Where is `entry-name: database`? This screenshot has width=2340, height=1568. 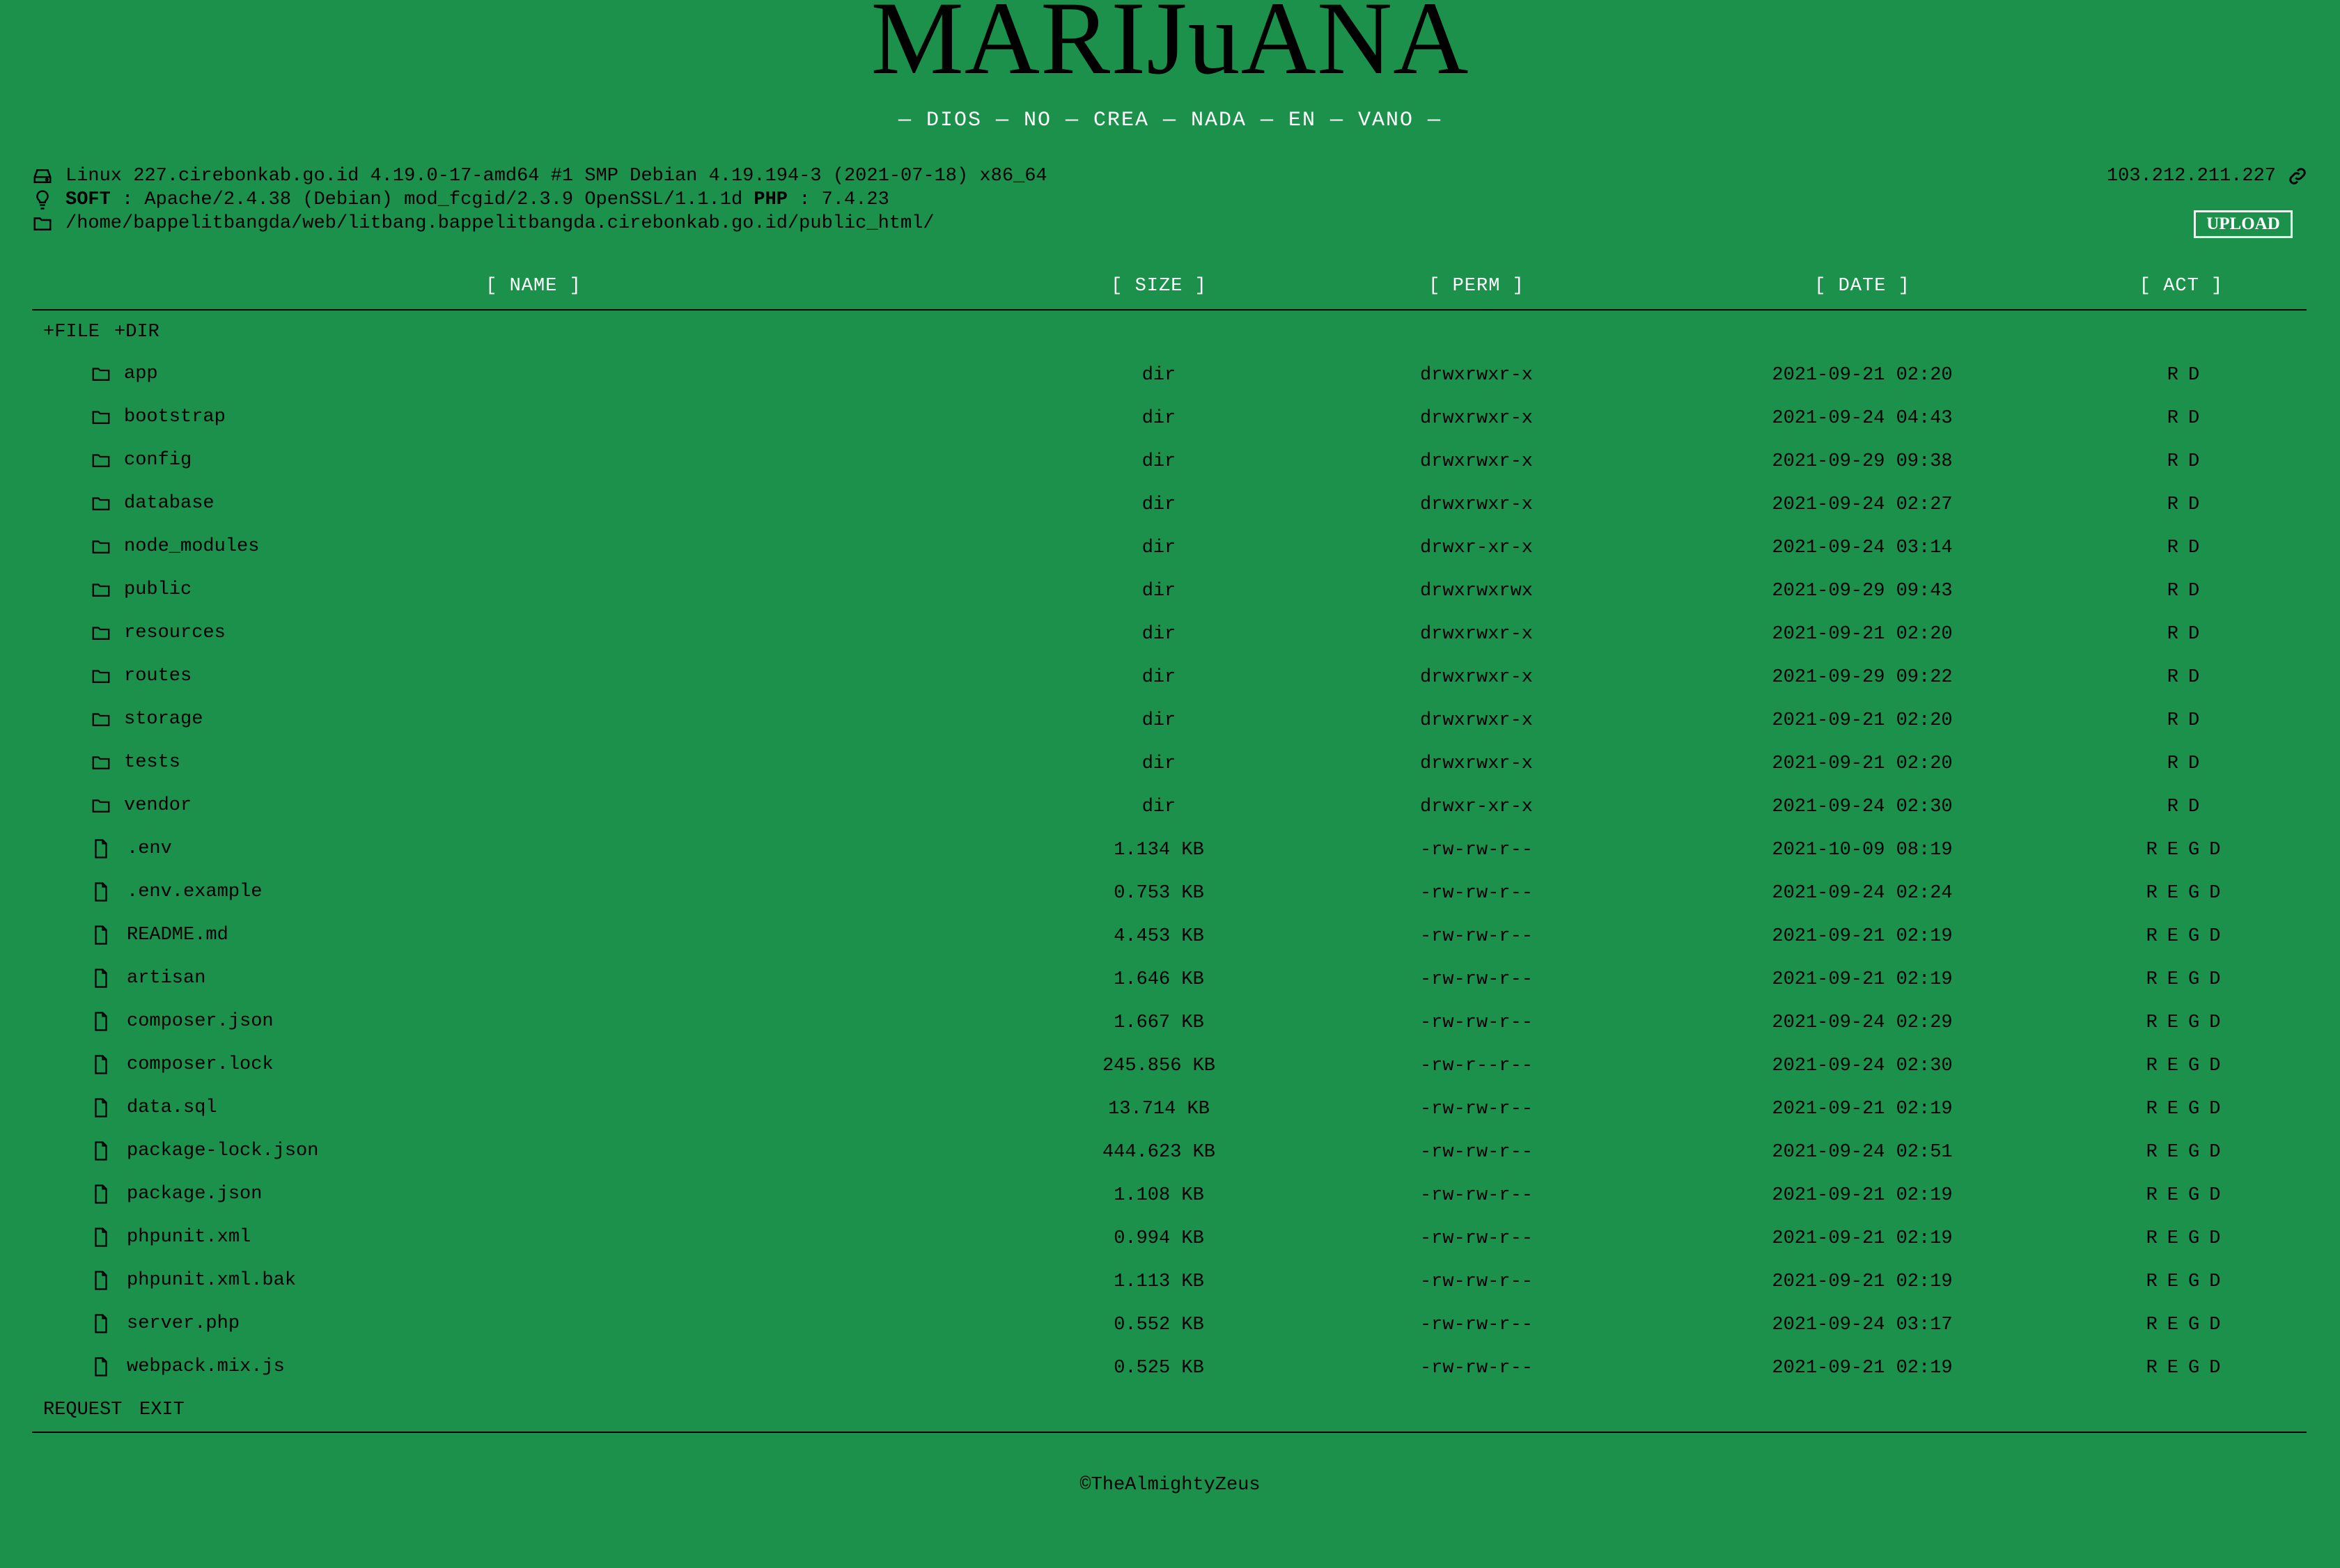 entry-name: database is located at coordinates (152, 503).